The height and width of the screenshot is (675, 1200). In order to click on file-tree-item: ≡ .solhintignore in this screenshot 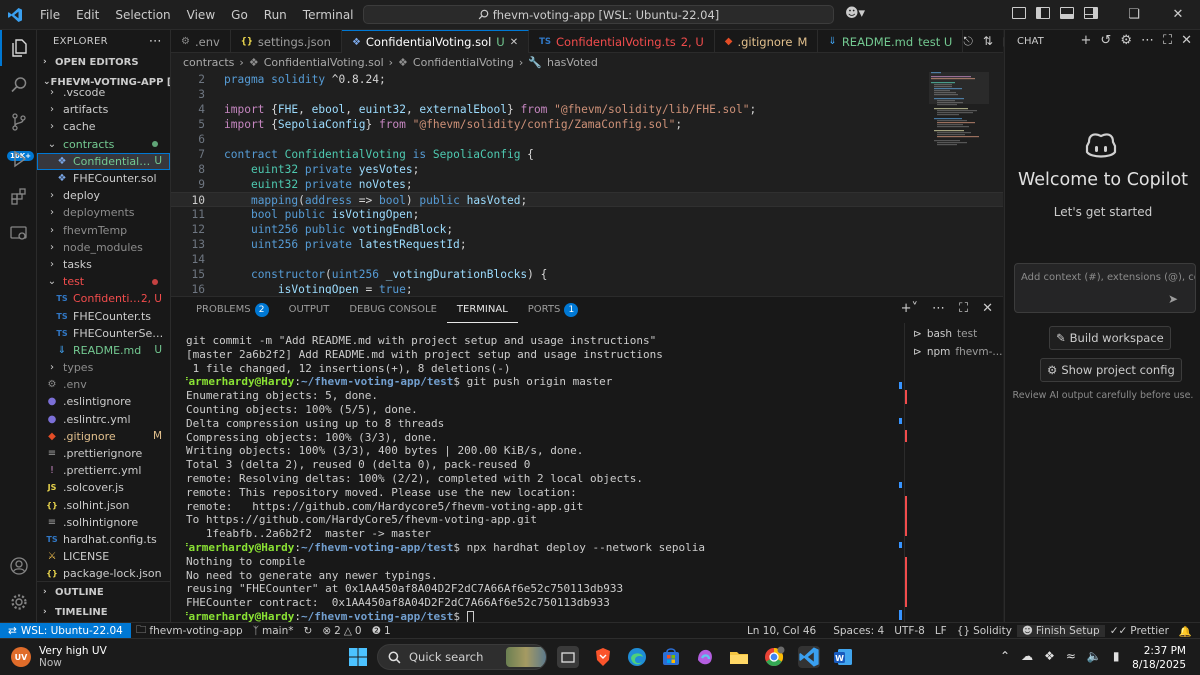, I will do `click(103, 522)`.